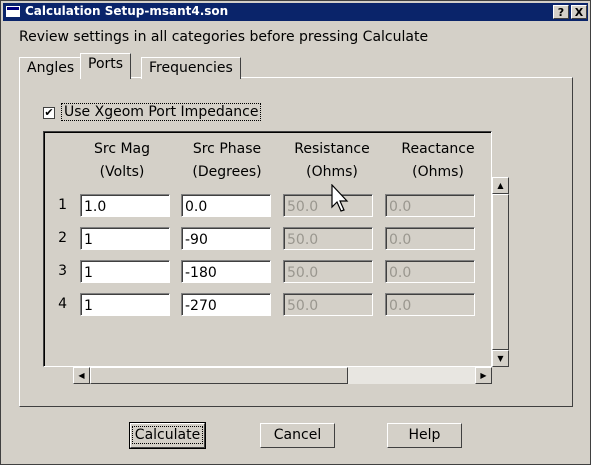 Image resolution: width=591 pixels, height=465 pixels. Describe the element at coordinates (500, 358) in the screenshot. I see `scroll-down-icon: ▼` at that location.